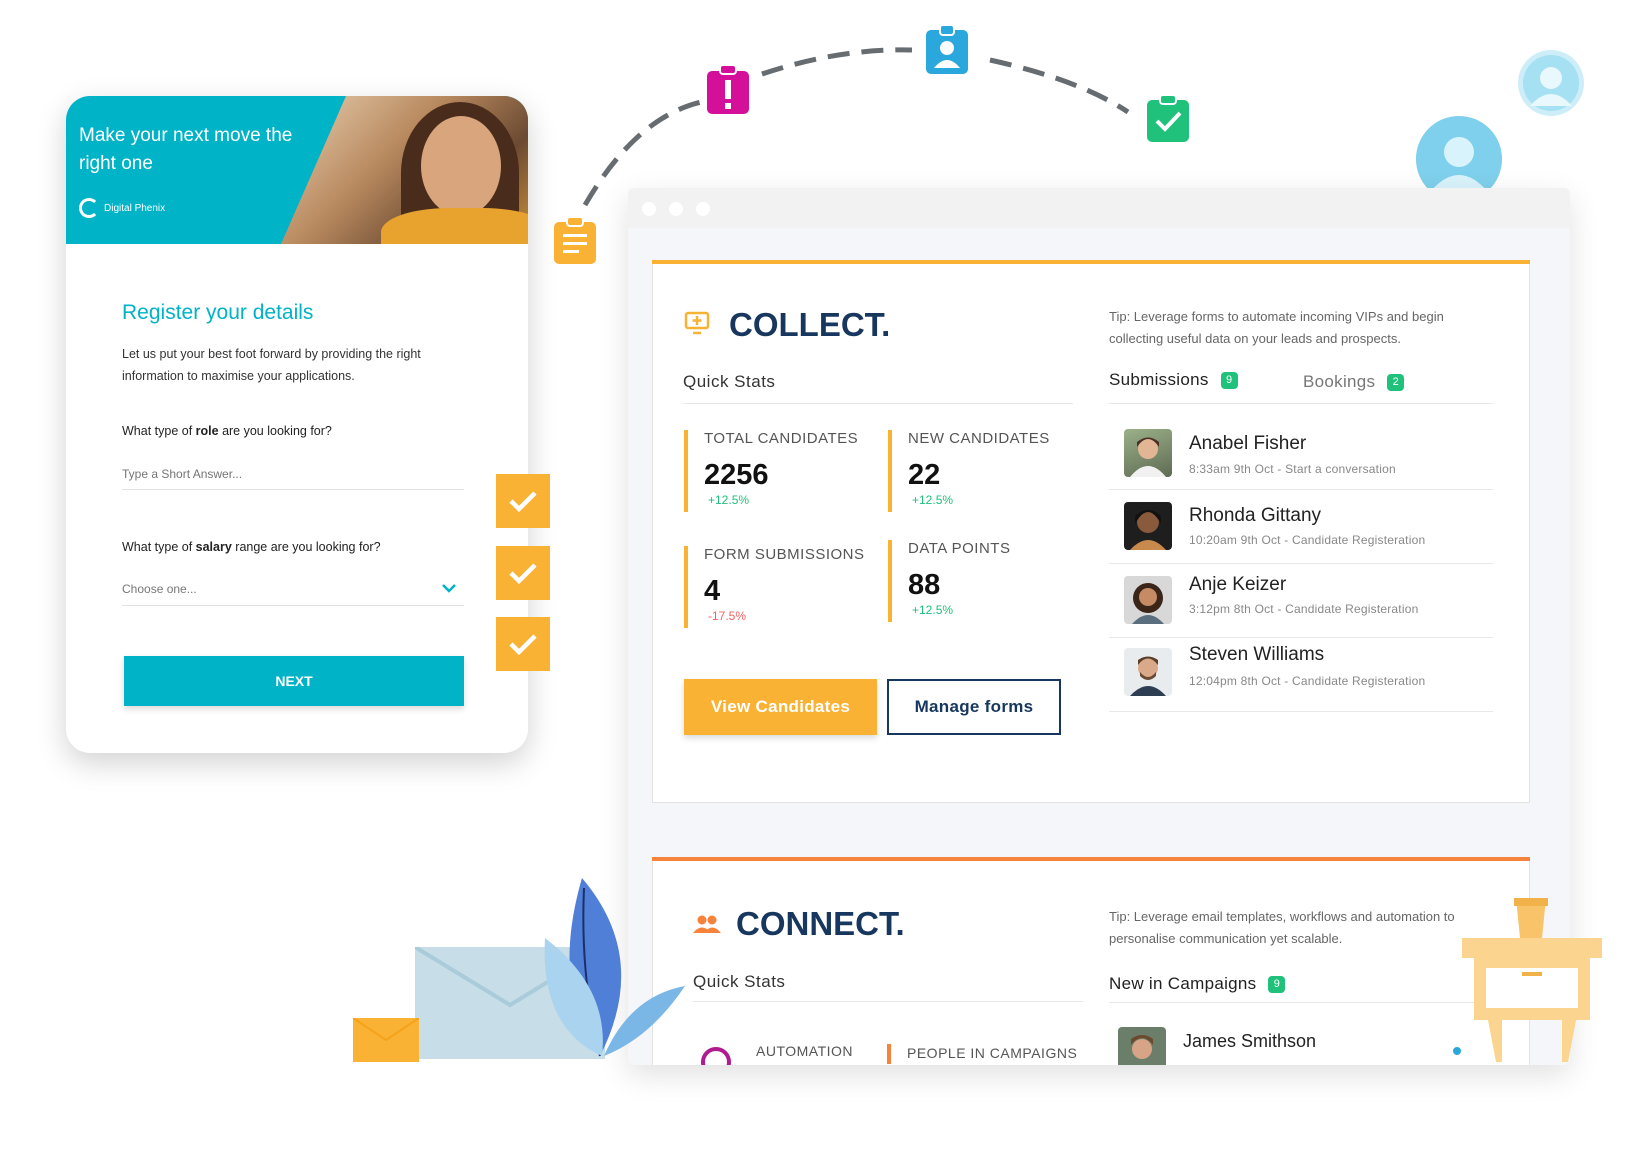  I want to click on user-avatar-icon, so click(1551, 83).